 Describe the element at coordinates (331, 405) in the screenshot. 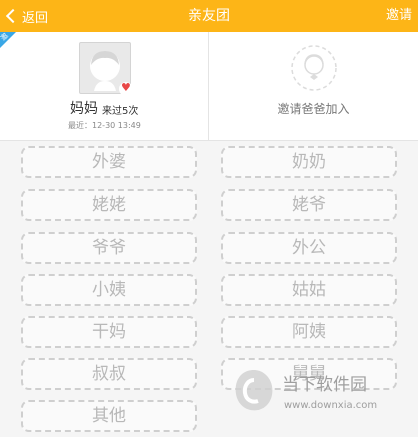

I see `watermark-url: www.downxia.com` at that location.